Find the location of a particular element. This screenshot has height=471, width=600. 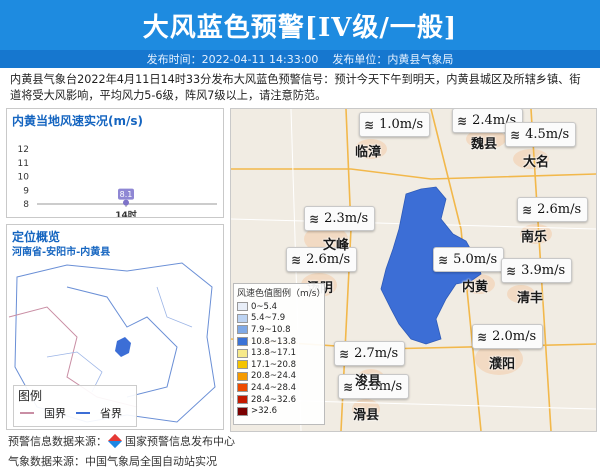

wind-legend-label: 10.8~13.8 is located at coordinates (273, 341).